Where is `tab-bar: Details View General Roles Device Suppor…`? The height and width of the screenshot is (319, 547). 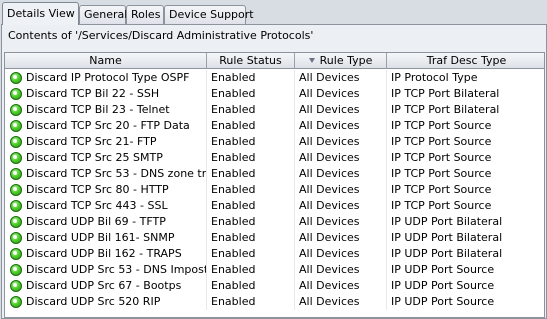
tab-bar: Details View General Roles Device Suppor… is located at coordinates (273, 12).